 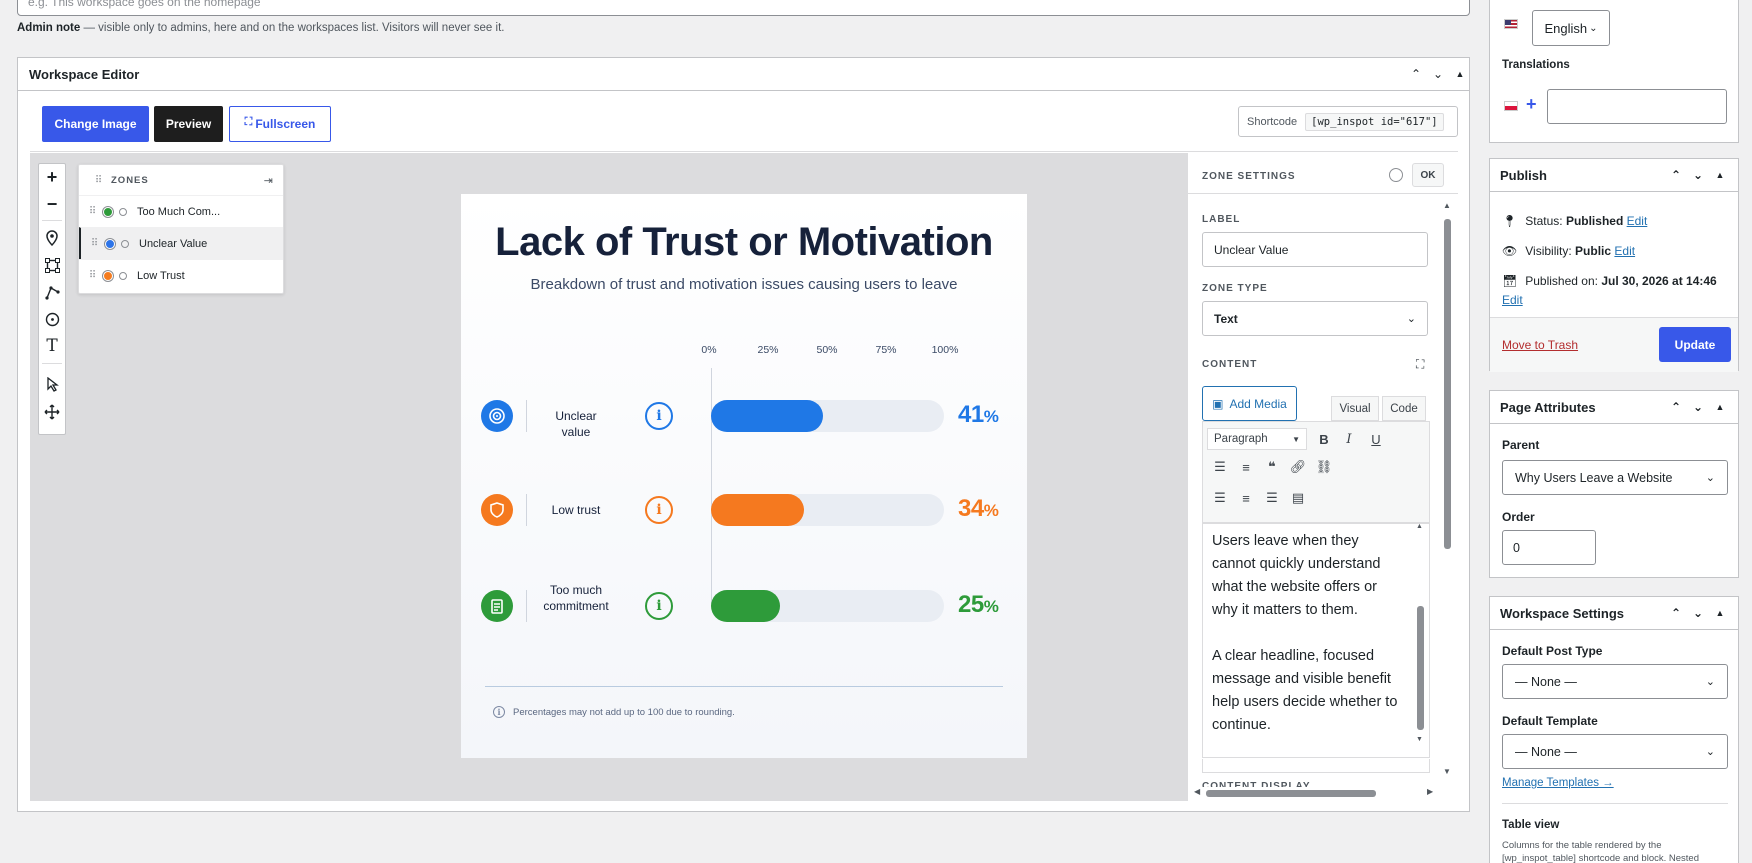 I want to click on shortcode-box: Shortcode [wp_inspot id="617"], so click(x=1348, y=121).